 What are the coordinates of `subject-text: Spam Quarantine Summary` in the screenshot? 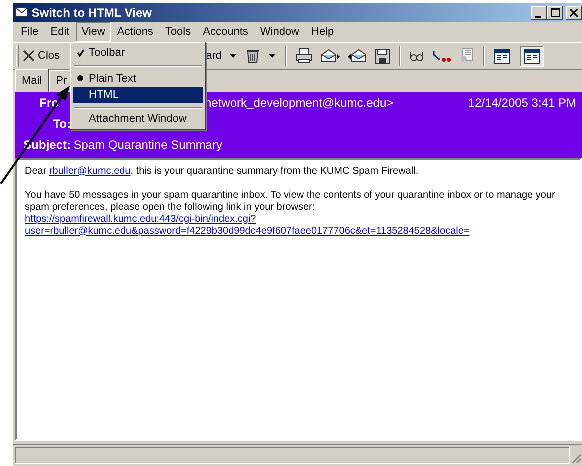 It's located at (148, 145).